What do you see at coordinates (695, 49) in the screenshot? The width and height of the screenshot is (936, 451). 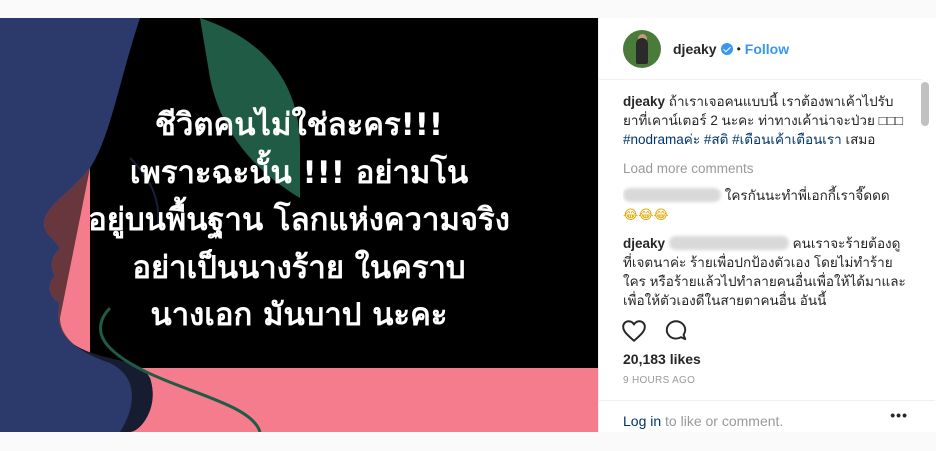 I see `header-username: djeaky` at bounding box center [695, 49].